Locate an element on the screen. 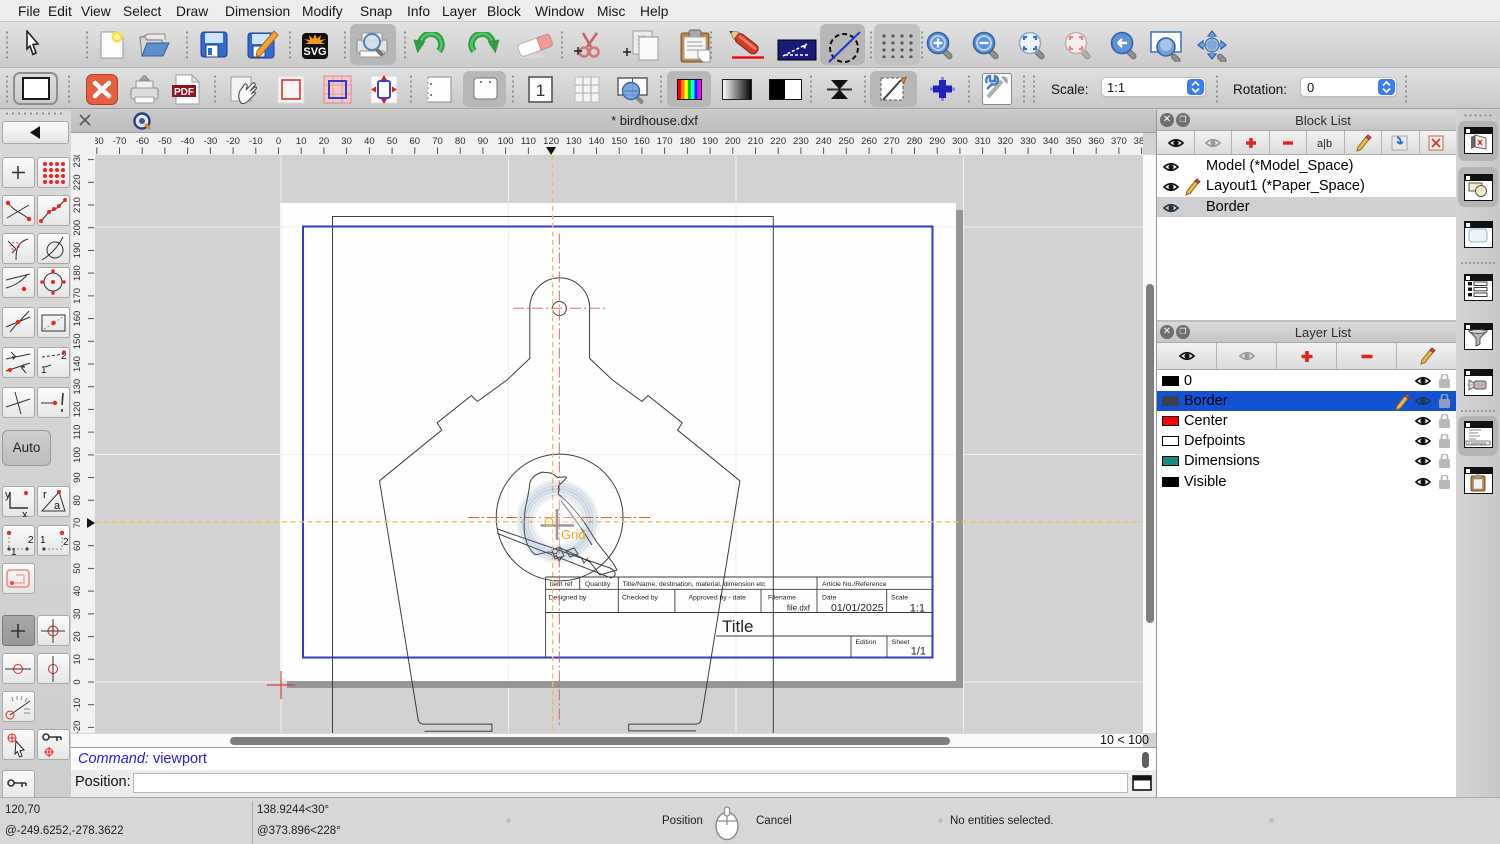  svg-text: -30 is located at coordinates (211, 141).